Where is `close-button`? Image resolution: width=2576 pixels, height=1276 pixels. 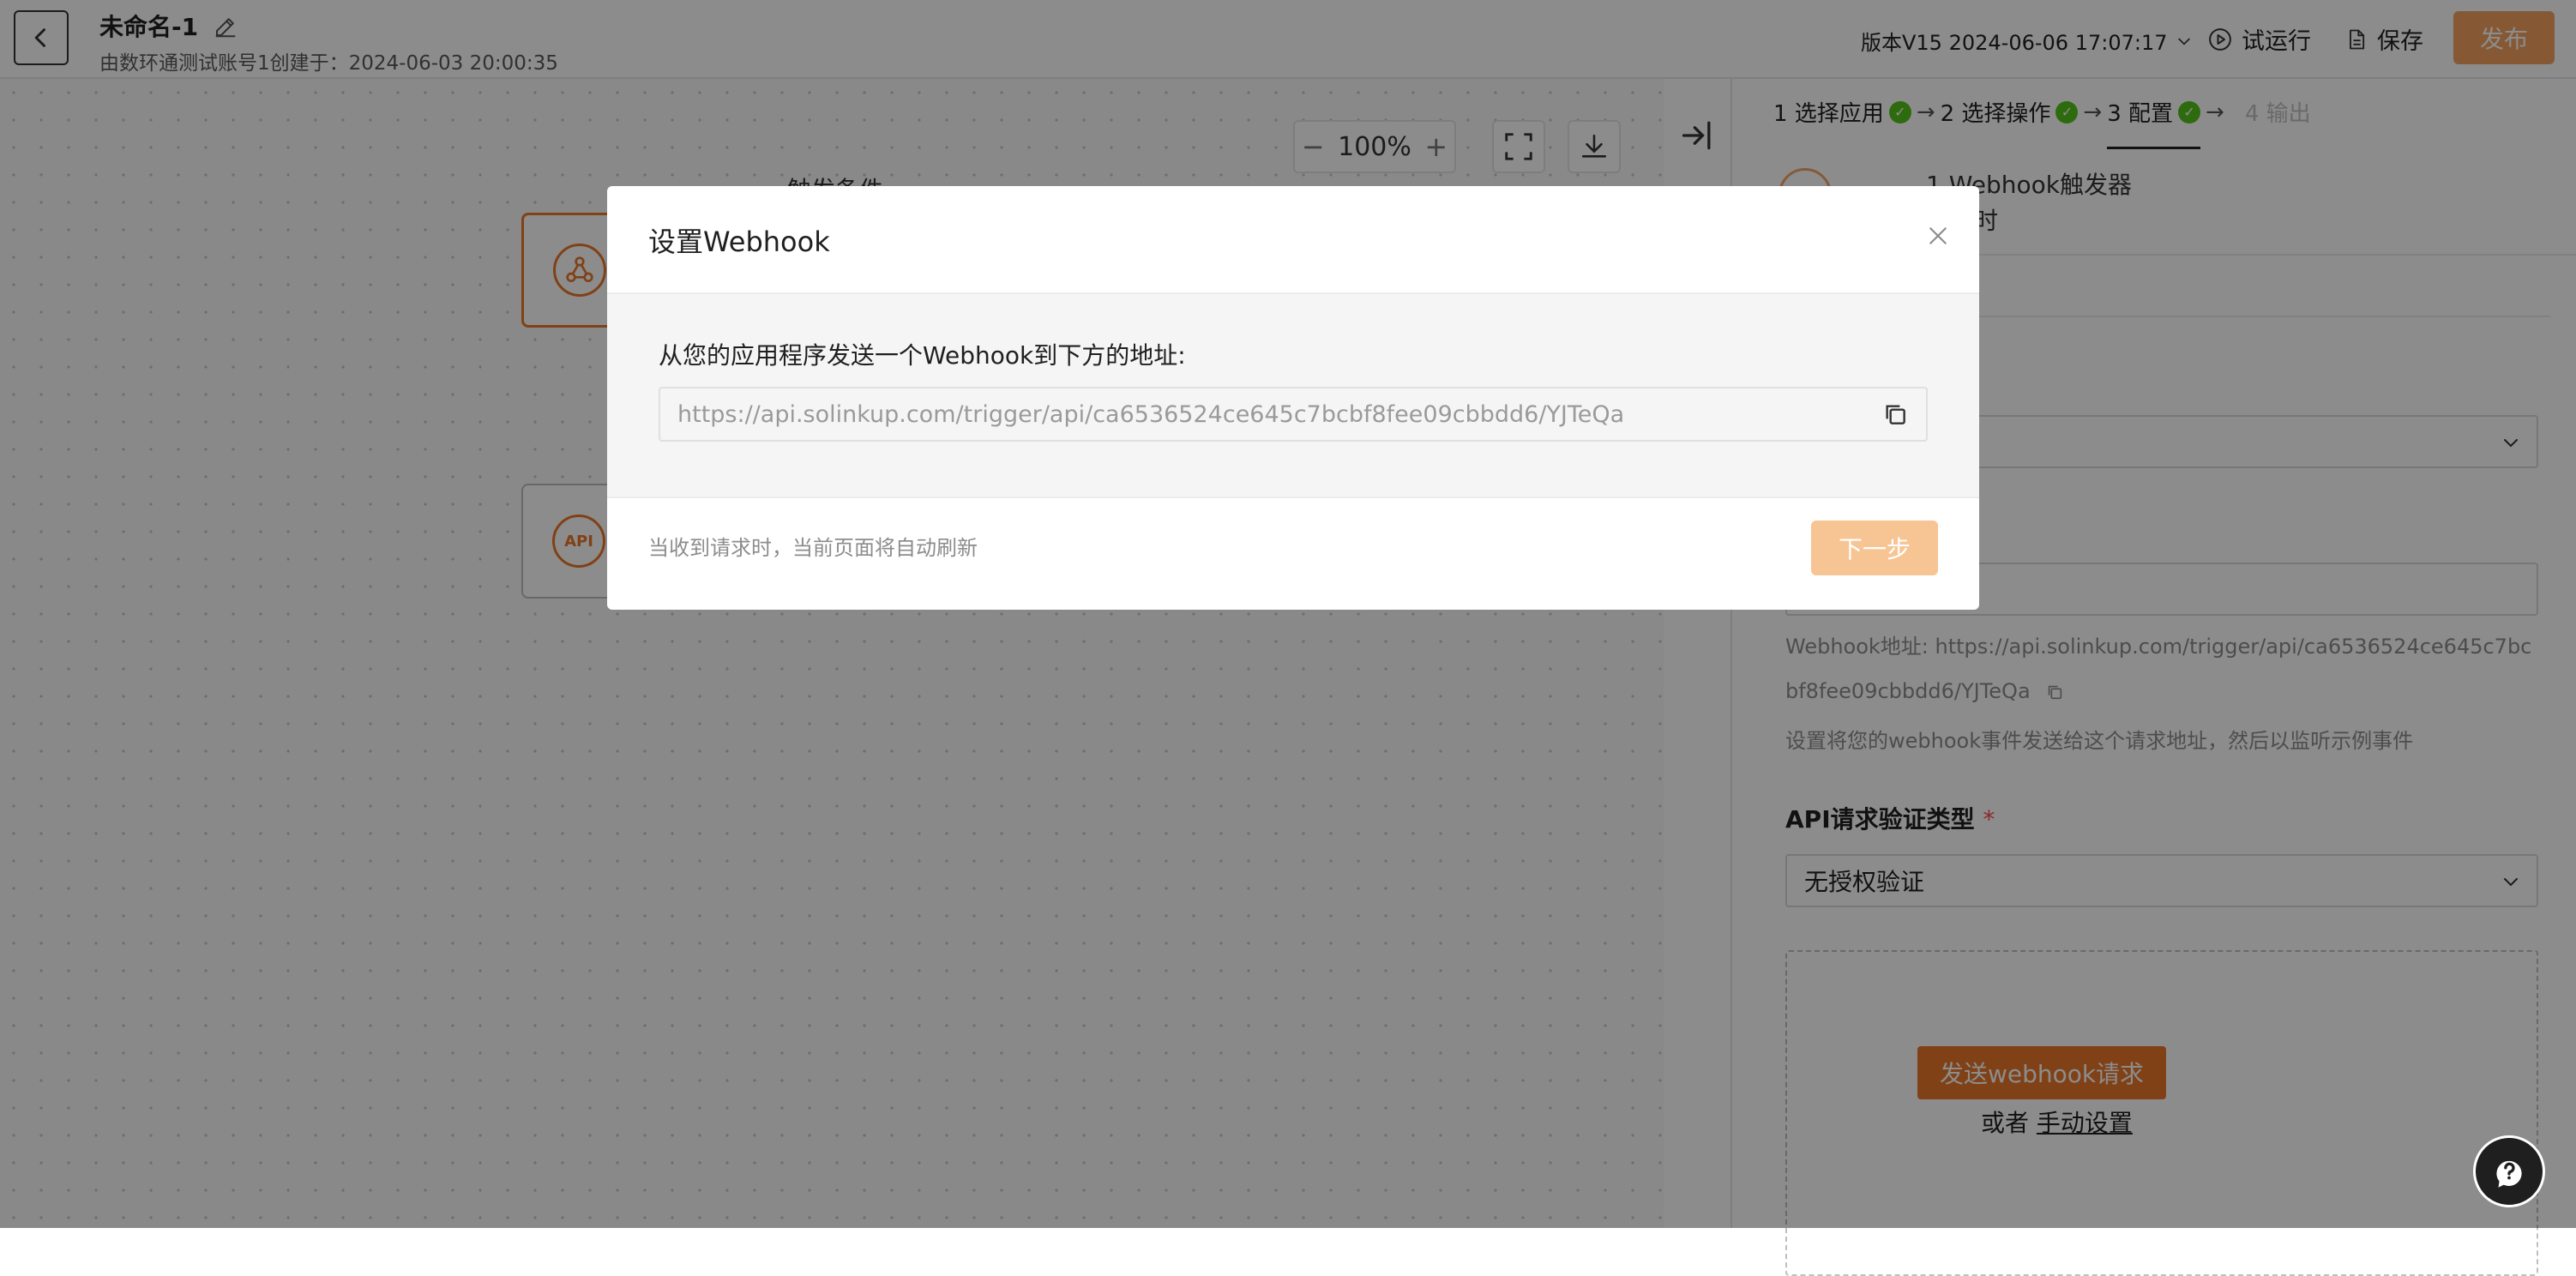
close-button is located at coordinates (1938, 236).